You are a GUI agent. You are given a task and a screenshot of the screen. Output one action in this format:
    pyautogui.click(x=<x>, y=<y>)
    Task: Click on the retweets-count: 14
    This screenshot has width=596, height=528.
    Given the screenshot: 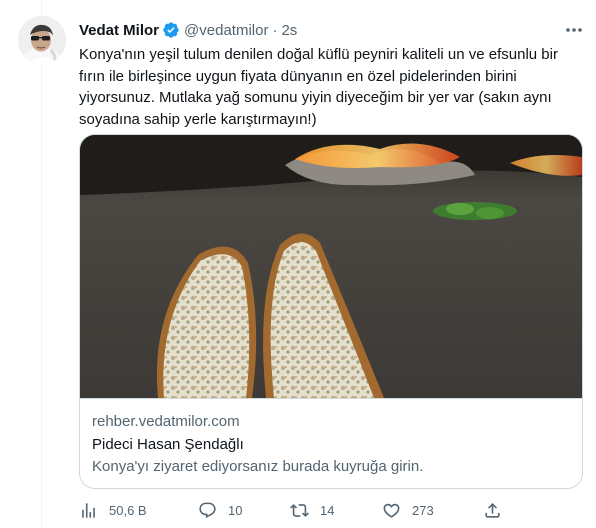 What is the action you would take?
    pyautogui.click(x=327, y=510)
    